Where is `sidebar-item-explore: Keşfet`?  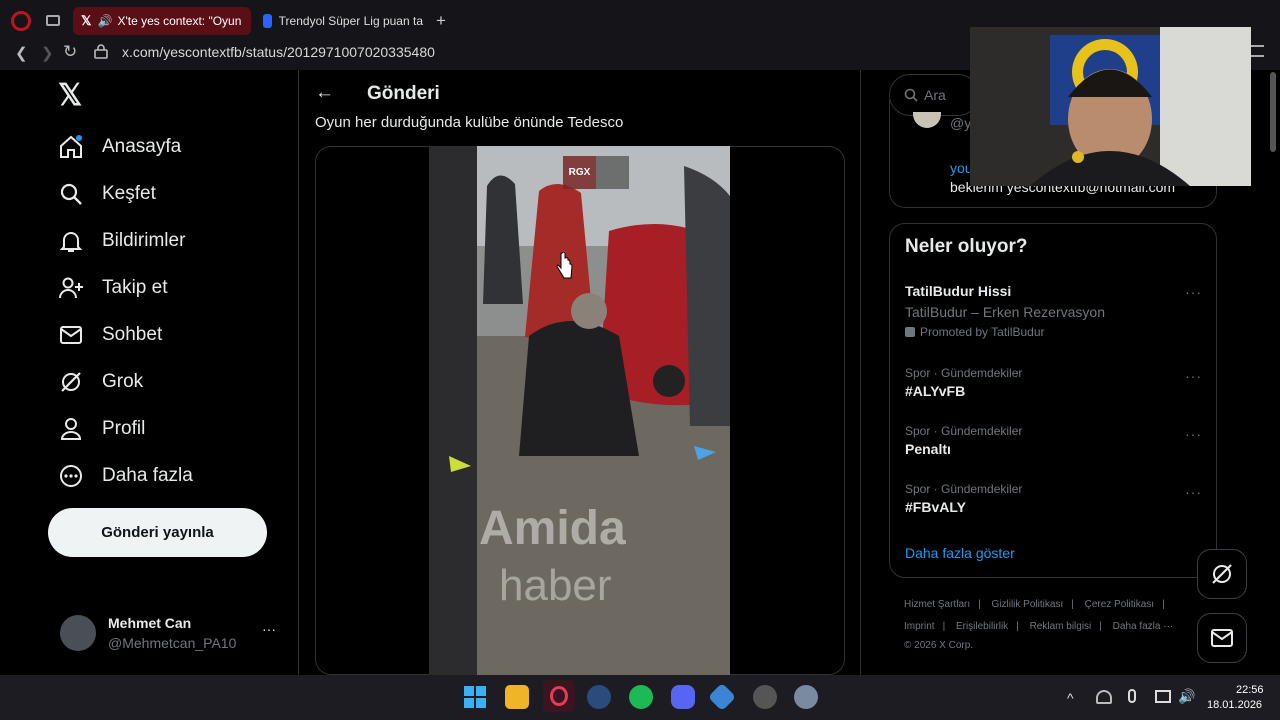
sidebar-item-explore: Keşfet is located at coordinates (107, 194).